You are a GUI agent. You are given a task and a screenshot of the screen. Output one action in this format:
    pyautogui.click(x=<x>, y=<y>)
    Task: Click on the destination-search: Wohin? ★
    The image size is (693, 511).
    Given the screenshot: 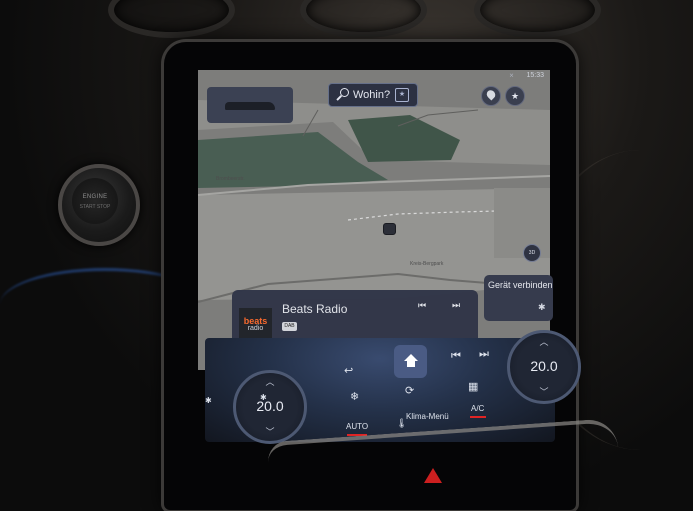 What is the action you would take?
    pyautogui.click(x=373, y=95)
    